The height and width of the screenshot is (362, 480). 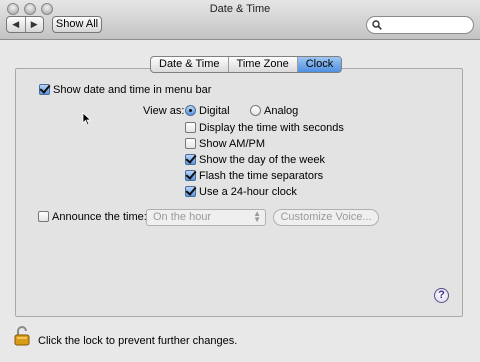 What do you see at coordinates (190, 127) in the screenshot?
I see `seconds-checkbox` at bounding box center [190, 127].